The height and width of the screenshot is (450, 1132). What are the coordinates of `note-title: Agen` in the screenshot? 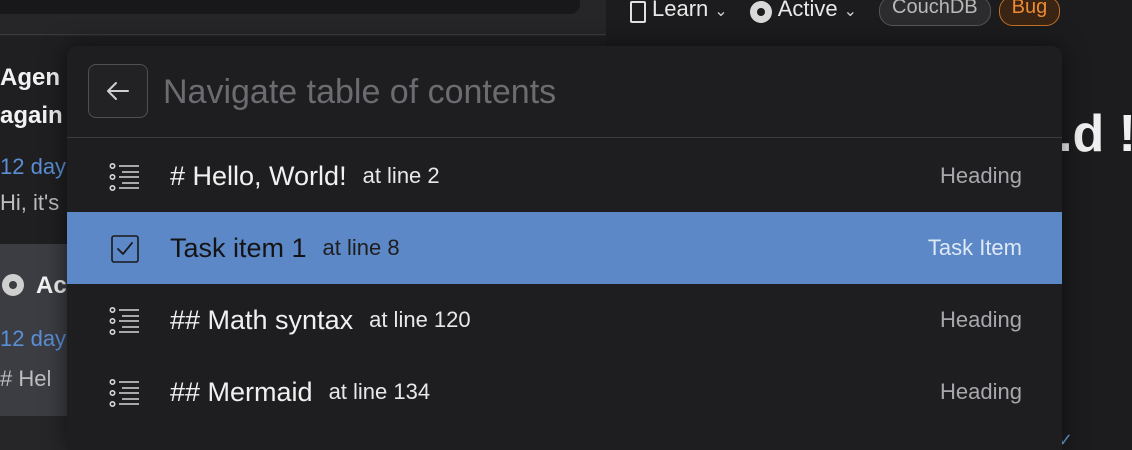 It's located at (30, 77).